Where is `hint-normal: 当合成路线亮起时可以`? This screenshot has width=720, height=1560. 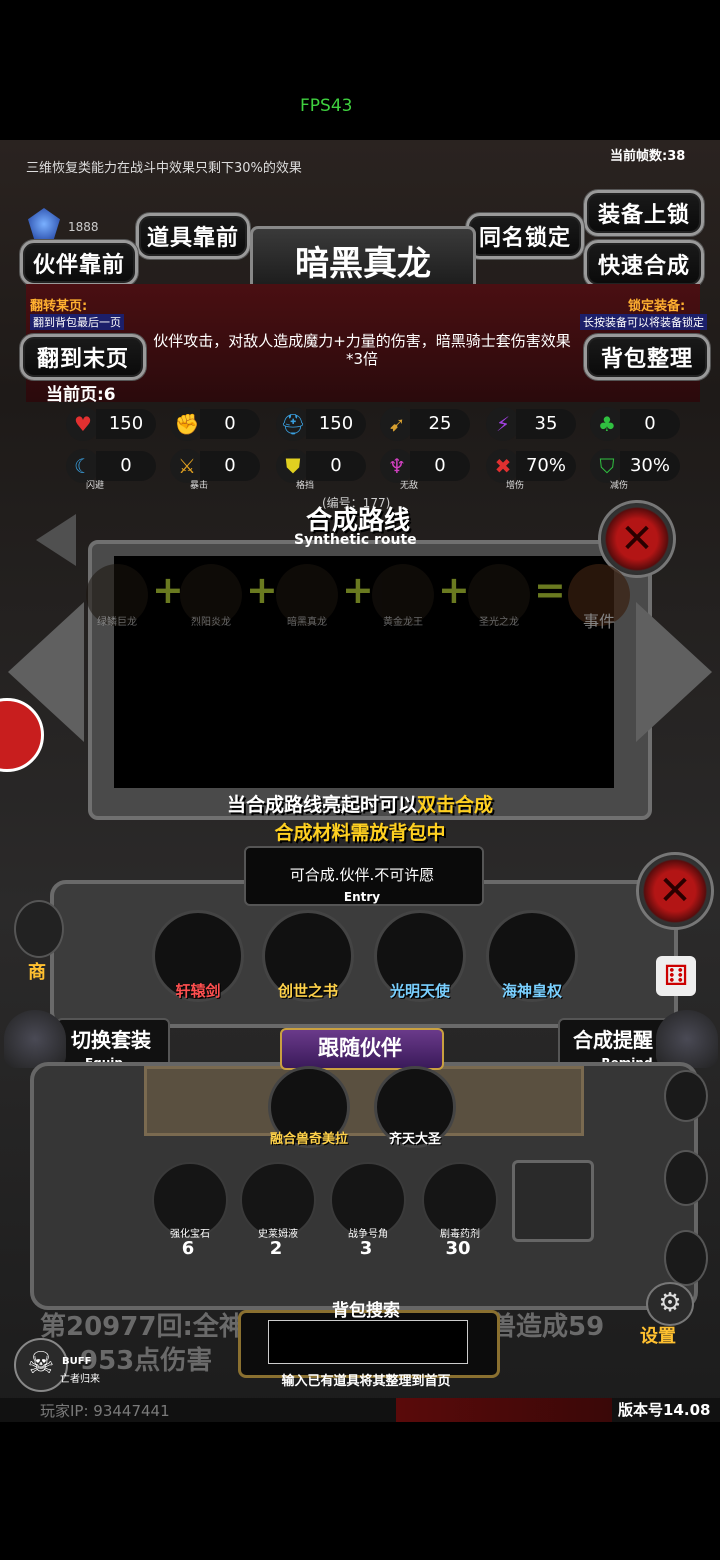 hint-normal: 当合成路线亮起时可以 is located at coordinates (321, 805).